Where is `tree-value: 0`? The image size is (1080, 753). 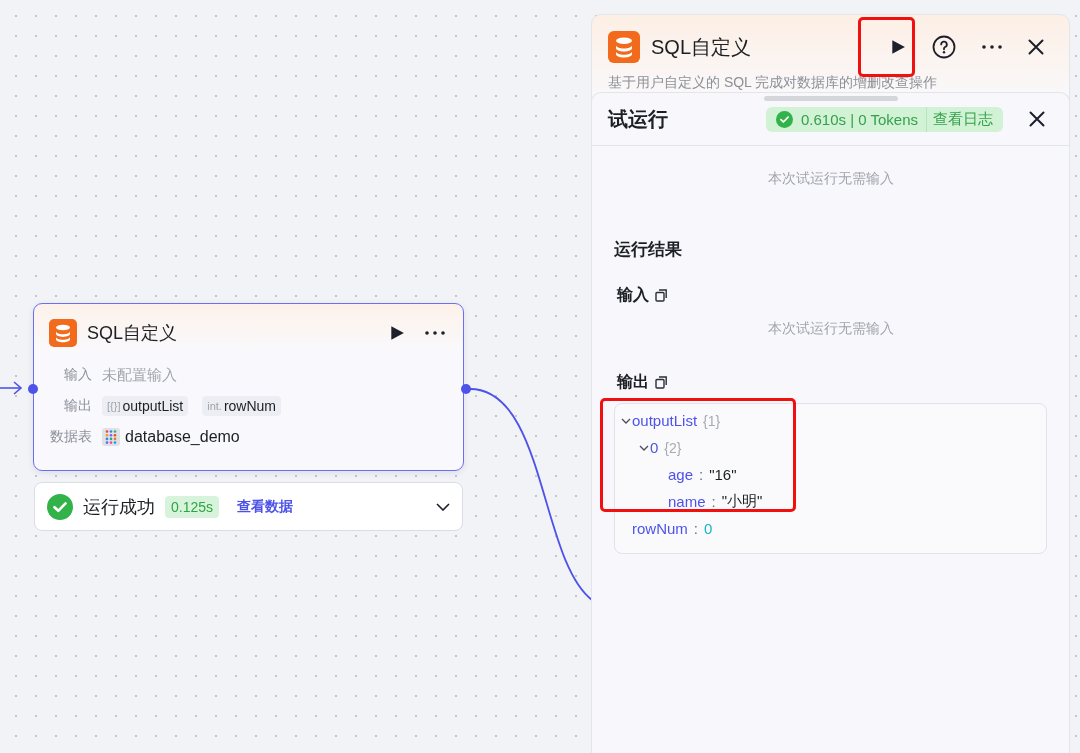
tree-value: 0 is located at coordinates (708, 528).